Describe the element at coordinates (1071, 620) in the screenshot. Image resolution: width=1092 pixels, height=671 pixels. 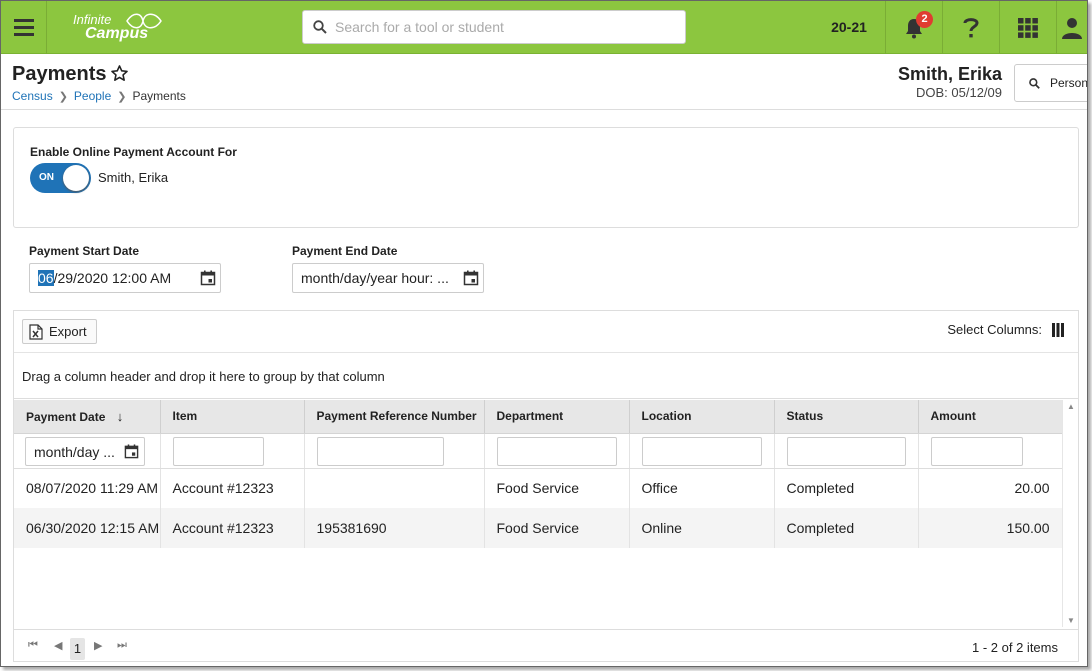
I see `scroll-down-icon: ▼` at that location.